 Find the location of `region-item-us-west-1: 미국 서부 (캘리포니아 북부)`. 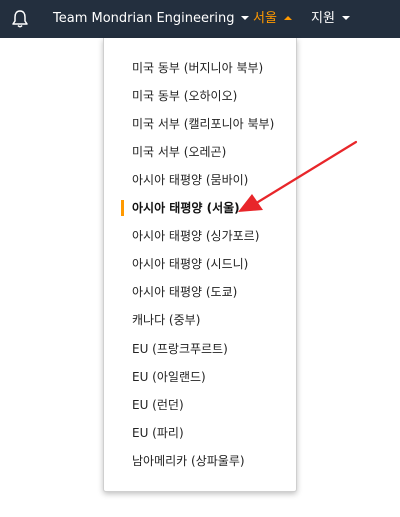

region-item-us-west-1: 미국 서부 (캘리포니아 북부) is located at coordinates (203, 124).